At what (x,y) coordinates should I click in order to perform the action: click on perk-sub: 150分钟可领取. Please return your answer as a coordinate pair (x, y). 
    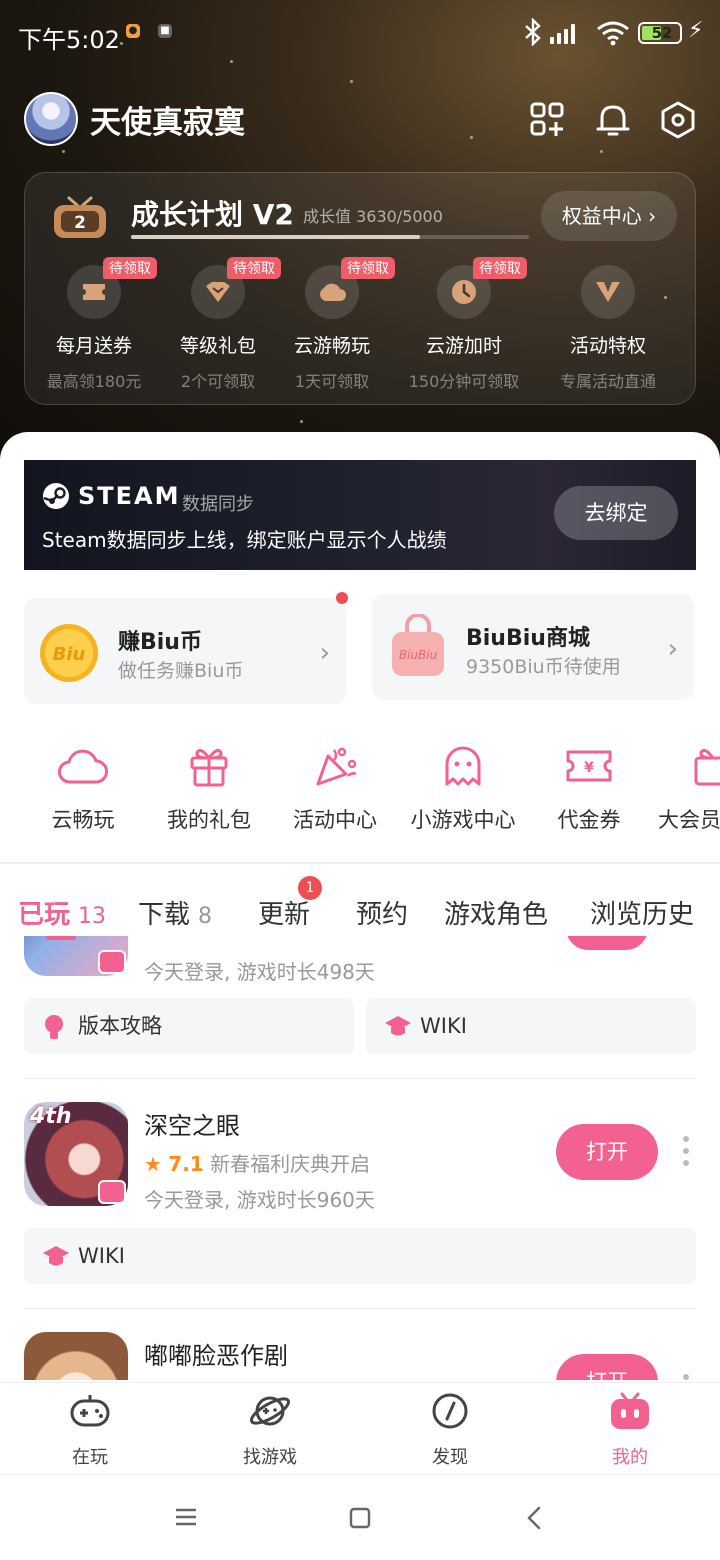
    Looking at the image, I should click on (464, 381).